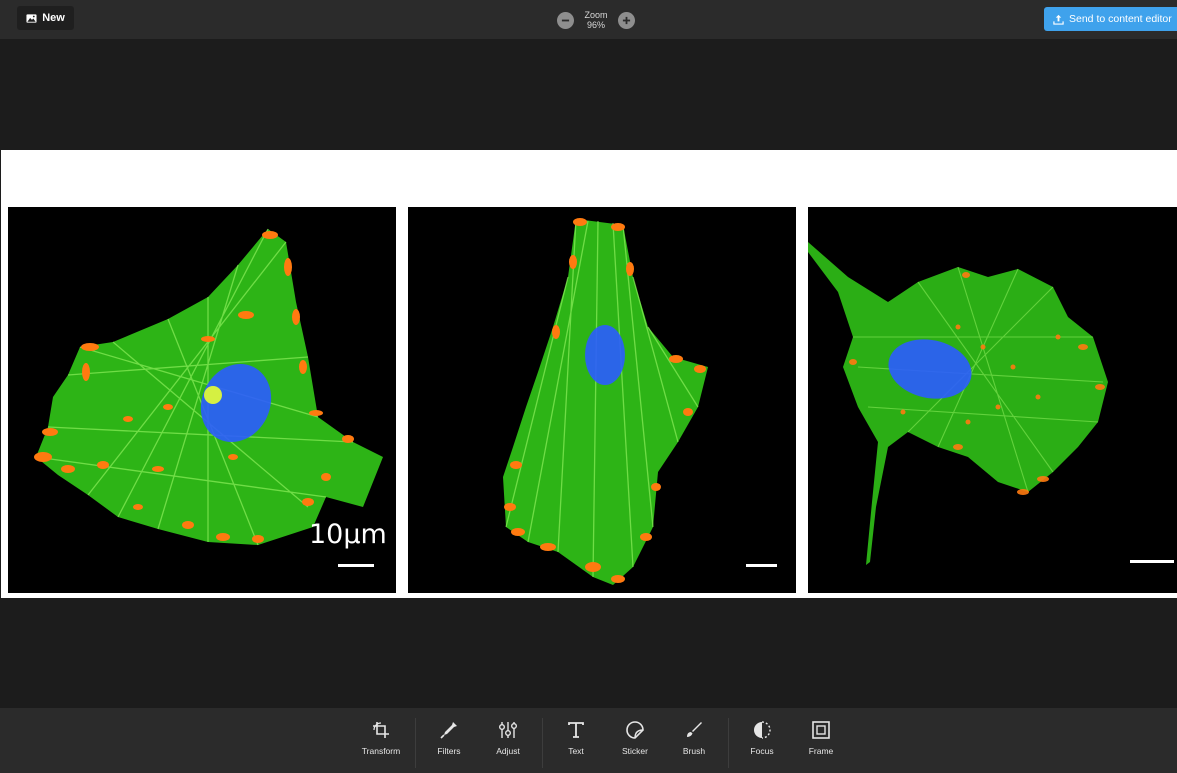  What do you see at coordinates (508, 751) in the screenshot?
I see `tool-adjust-label: Adjust` at bounding box center [508, 751].